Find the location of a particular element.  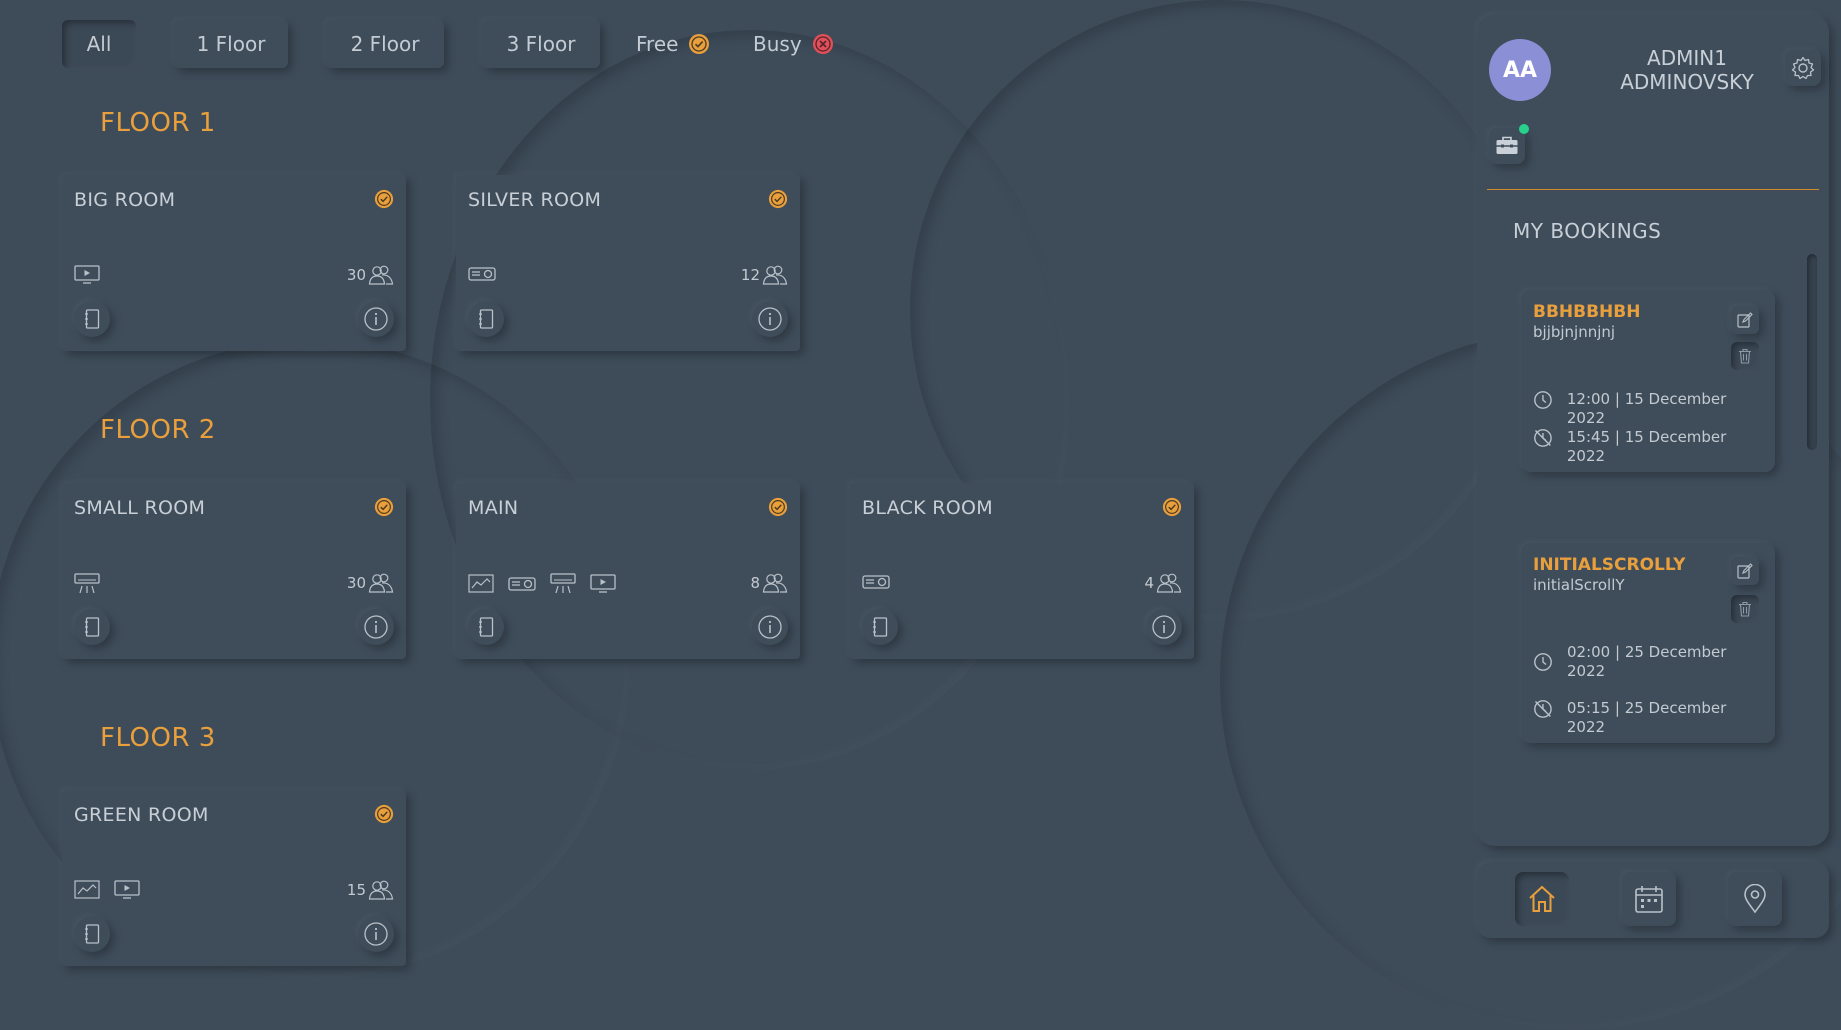

home-icon is located at coordinates (1542, 898).